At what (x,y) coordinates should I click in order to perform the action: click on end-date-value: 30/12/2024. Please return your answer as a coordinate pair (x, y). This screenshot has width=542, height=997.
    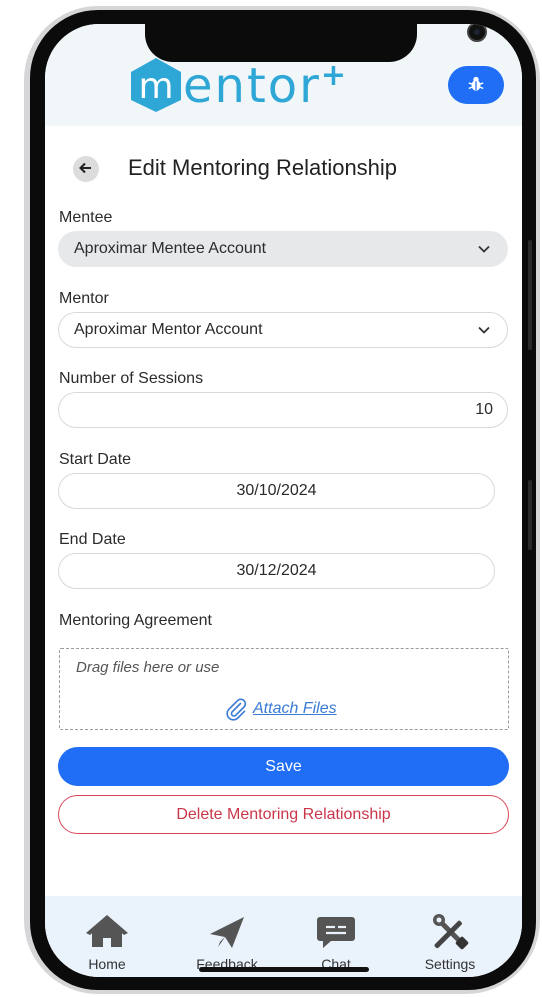
    Looking at the image, I should click on (276, 570).